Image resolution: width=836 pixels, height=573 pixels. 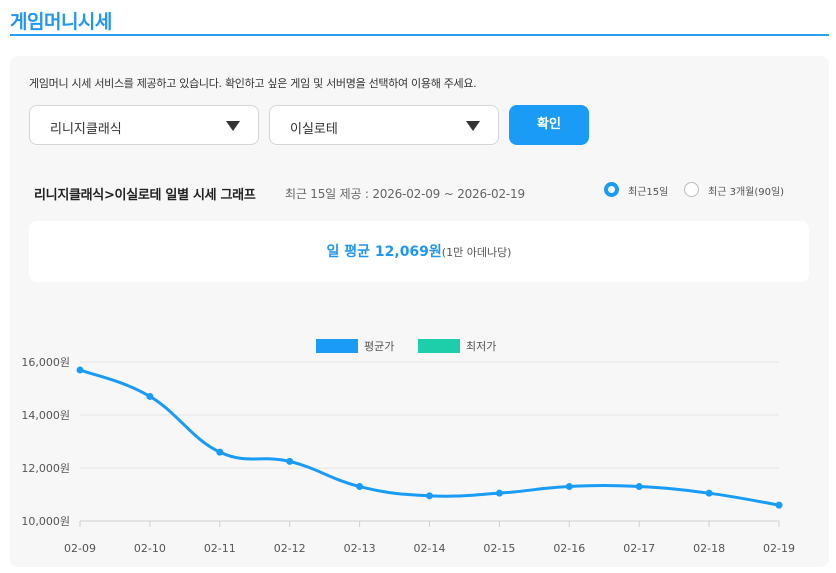 What do you see at coordinates (481, 346) in the screenshot?
I see `legend-label: 최저가` at bounding box center [481, 346].